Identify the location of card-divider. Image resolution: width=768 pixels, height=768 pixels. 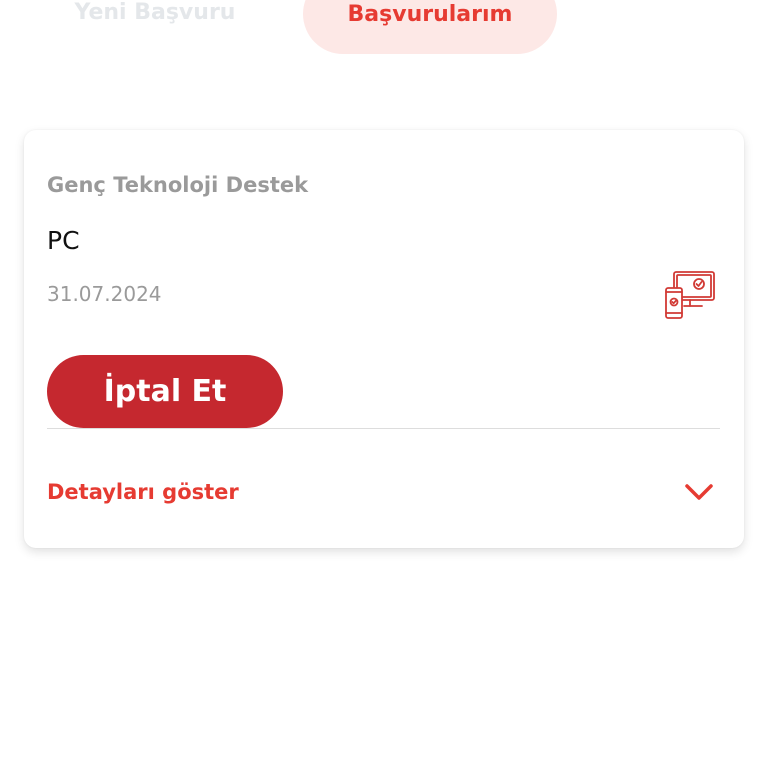
(383, 428).